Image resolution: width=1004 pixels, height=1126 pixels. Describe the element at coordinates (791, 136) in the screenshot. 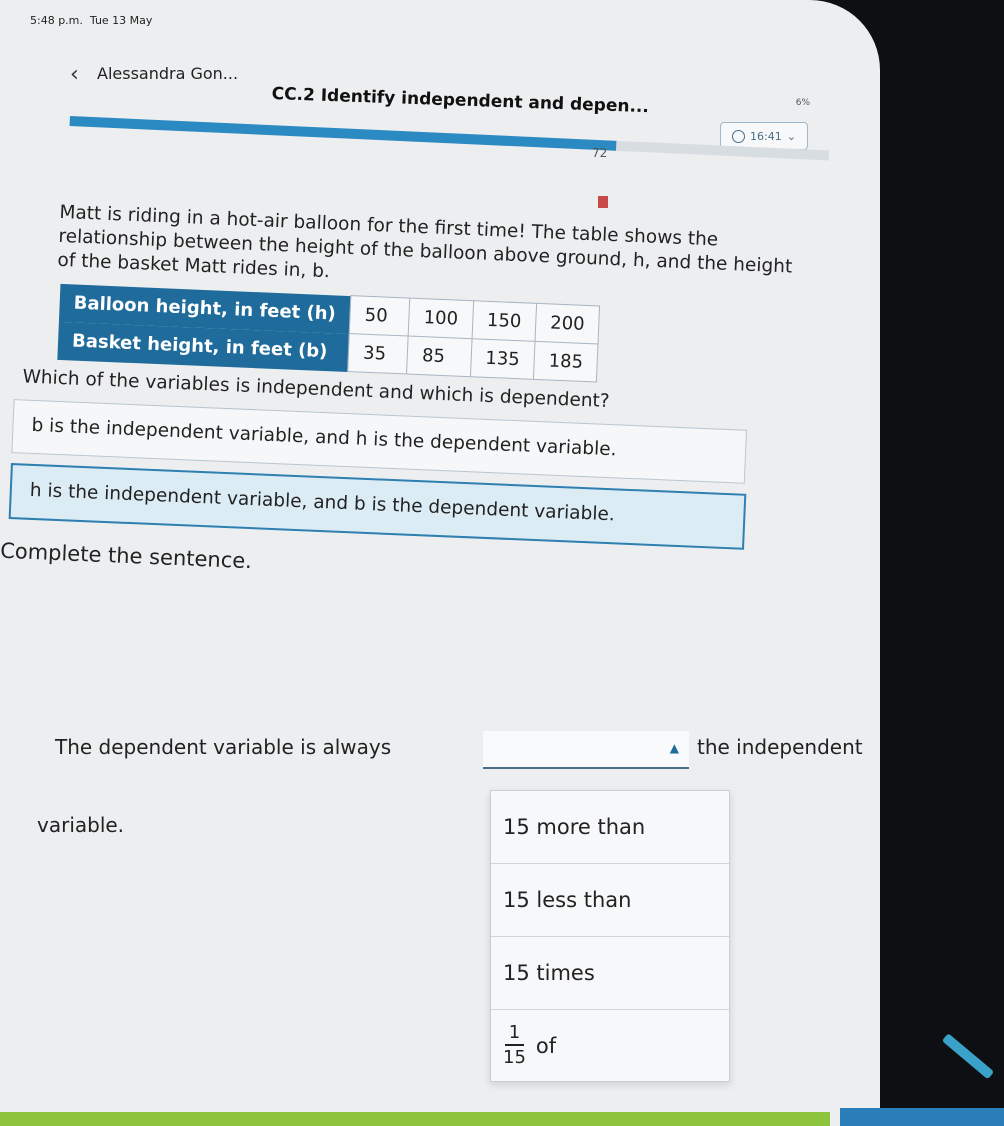

I see `chevron-down-icon: ⌄` at that location.